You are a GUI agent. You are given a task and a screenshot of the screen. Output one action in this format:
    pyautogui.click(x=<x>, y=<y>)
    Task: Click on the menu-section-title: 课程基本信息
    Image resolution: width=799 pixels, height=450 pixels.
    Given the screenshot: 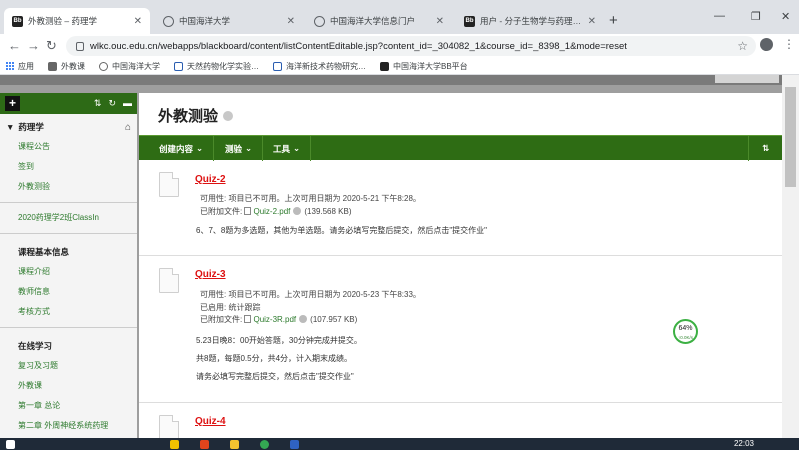 What is the action you would take?
    pyautogui.click(x=44, y=252)
    